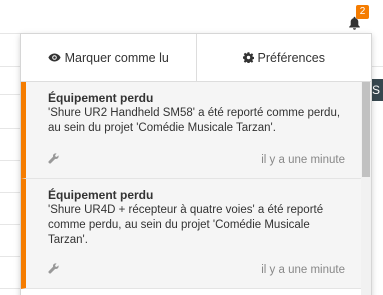 Image resolution: width=383 pixels, height=295 pixels. I want to click on mark-as-read-label: Marquer comme lu, so click(116, 57).